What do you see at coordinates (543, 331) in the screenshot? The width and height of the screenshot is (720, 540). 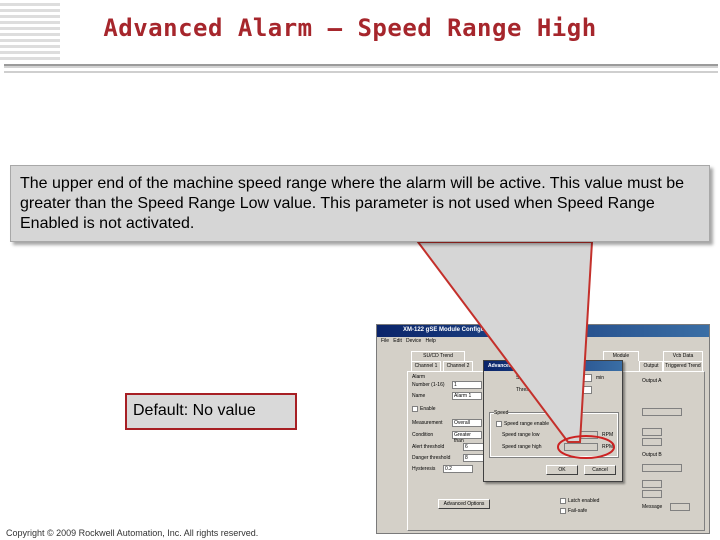 I see `config-window-titlebar: XM-122 gSE Module Configuration` at bounding box center [543, 331].